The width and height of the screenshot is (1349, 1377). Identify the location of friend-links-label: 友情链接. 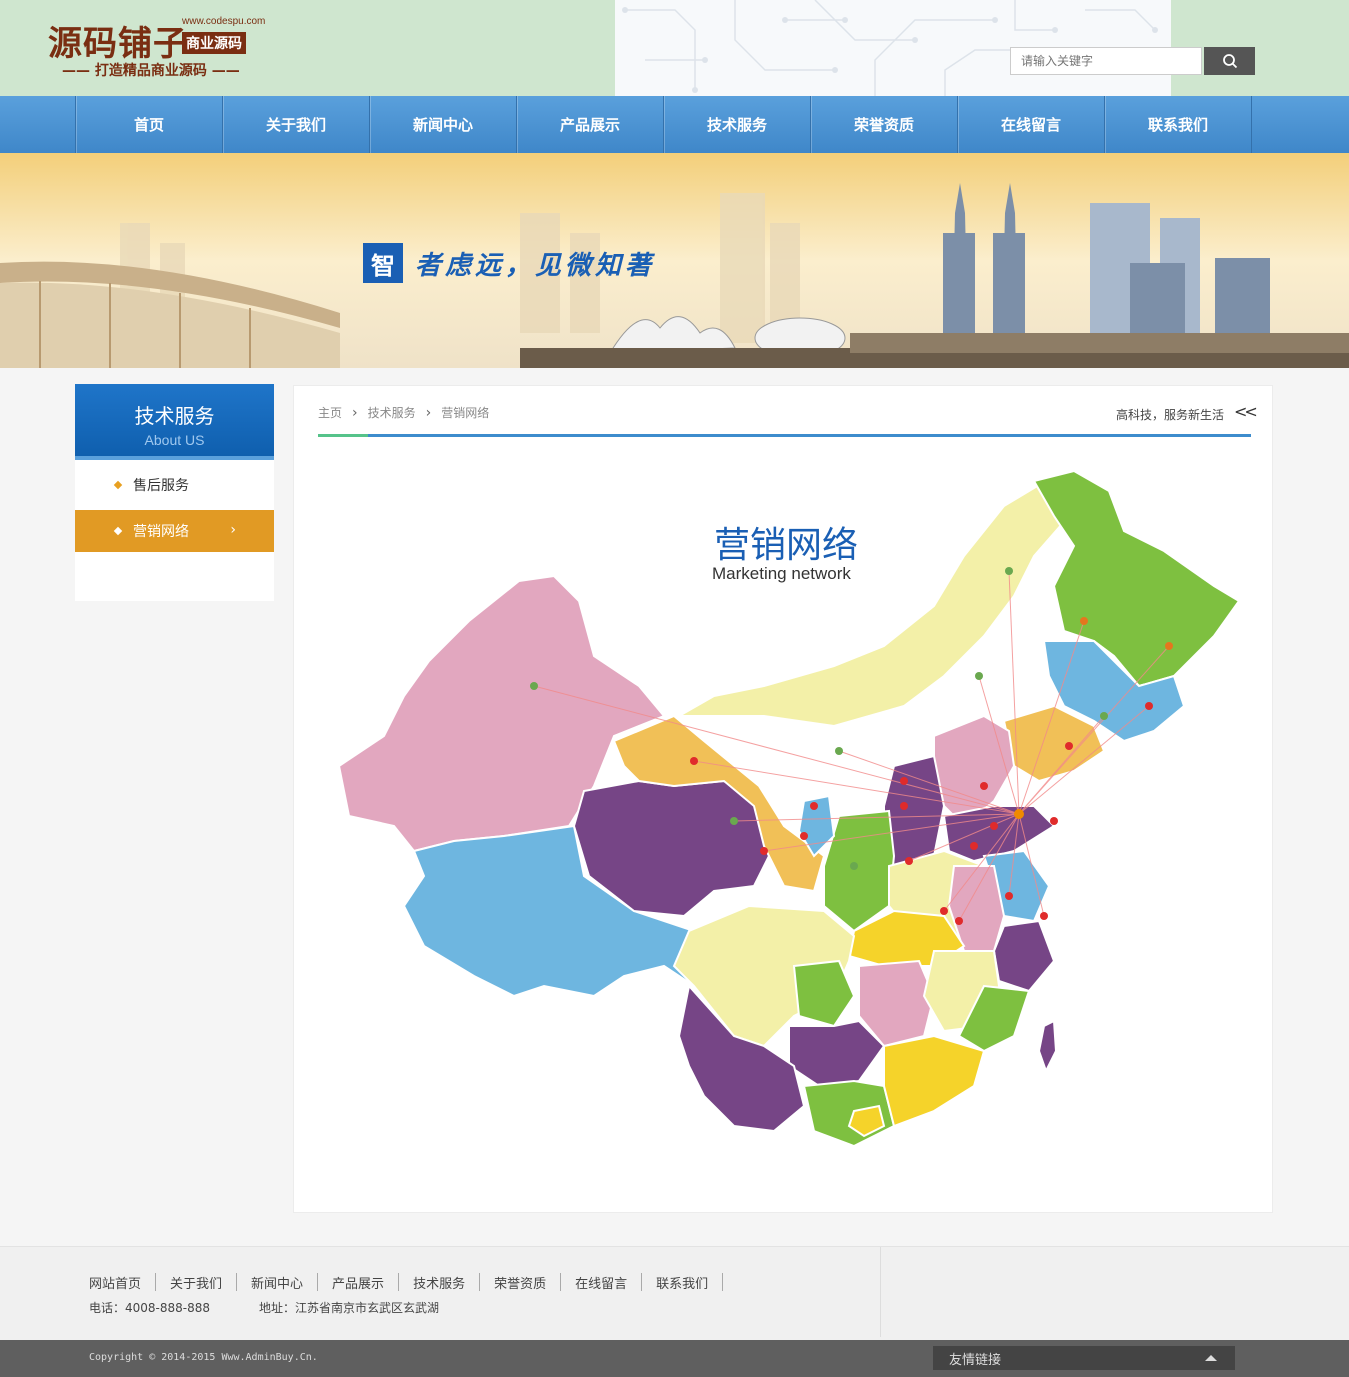
(975, 1360).